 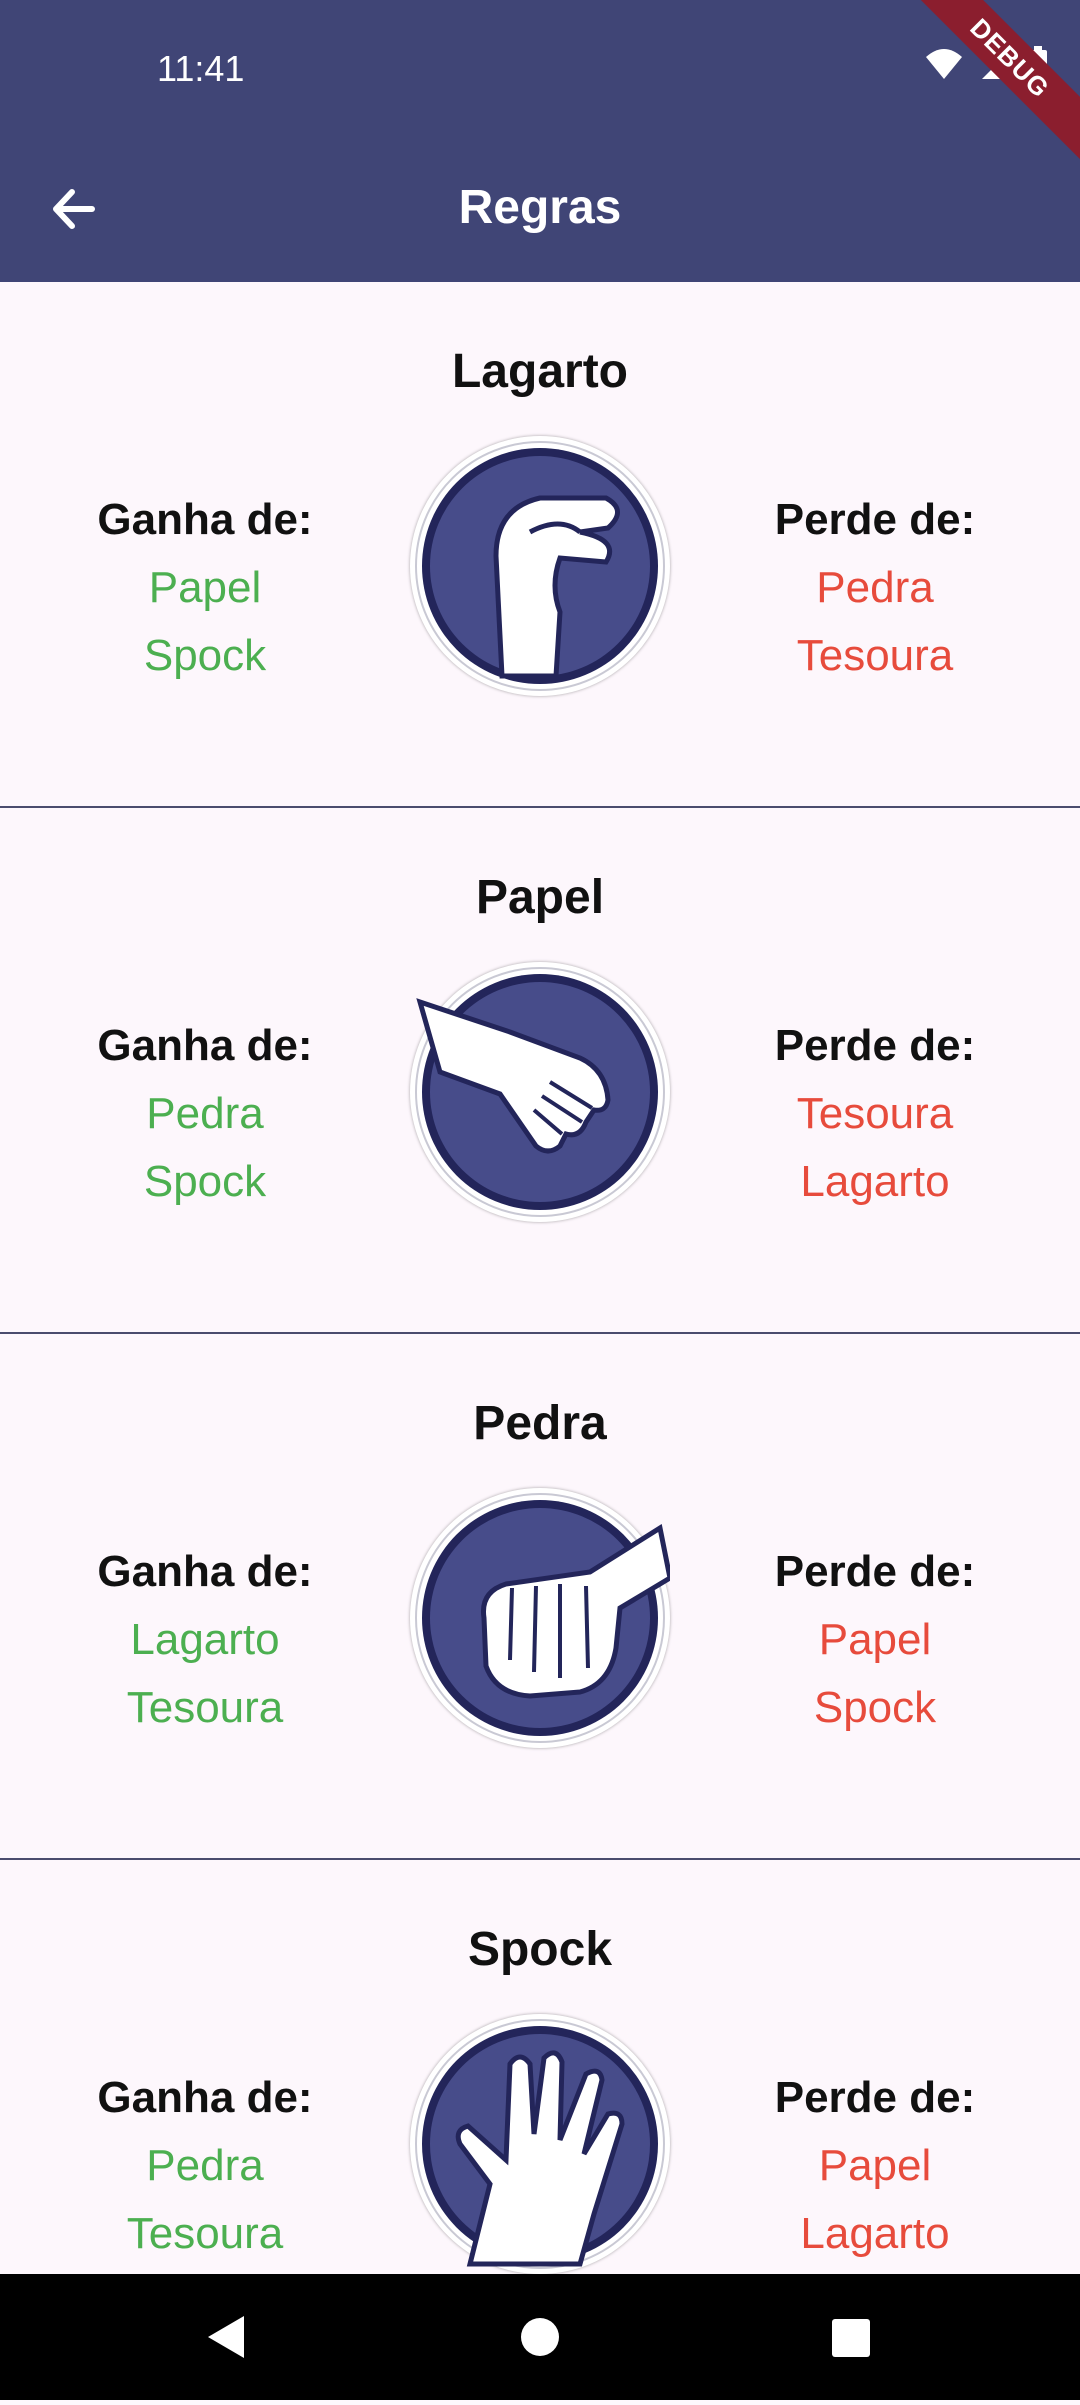 I want to click on wins-column: Ganha de: Pedra Tesoura, so click(x=205, y=2175).